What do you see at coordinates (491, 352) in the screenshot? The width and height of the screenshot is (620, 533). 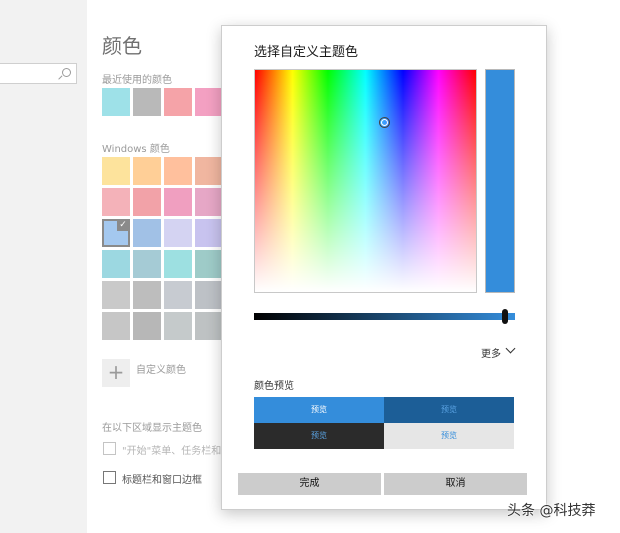 I see `more-options-link: 更多` at bounding box center [491, 352].